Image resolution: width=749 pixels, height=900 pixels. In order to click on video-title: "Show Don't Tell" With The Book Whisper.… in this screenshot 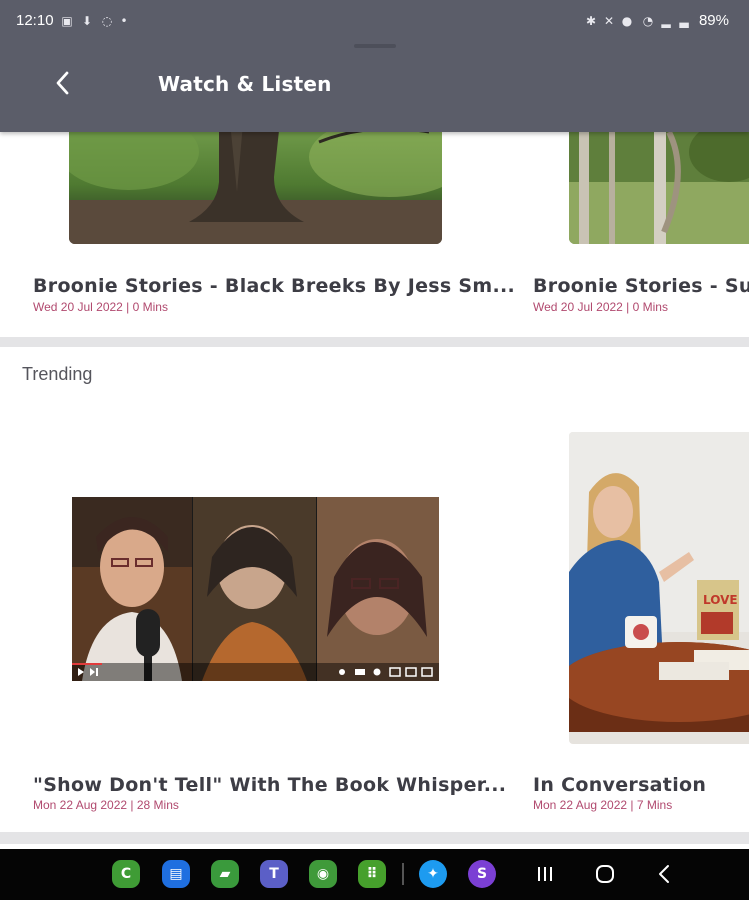, I will do `click(269, 785)`.